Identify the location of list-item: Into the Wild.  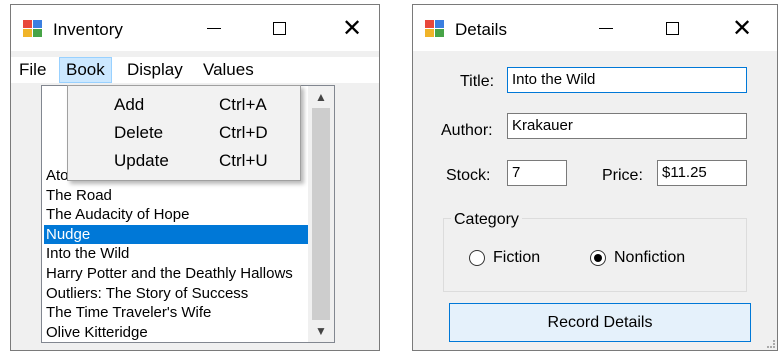
(176, 254).